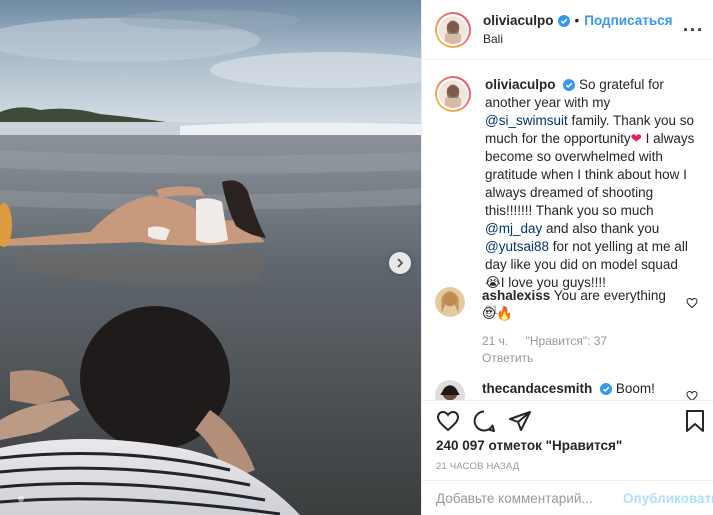  What do you see at coordinates (484, 421) in the screenshot?
I see `comment-bubble-icon` at bounding box center [484, 421].